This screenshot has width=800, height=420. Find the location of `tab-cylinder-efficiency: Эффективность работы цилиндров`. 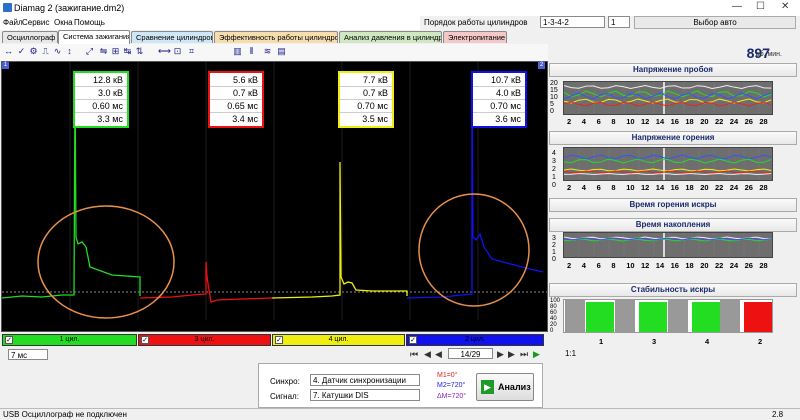

tab-cylinder-efficiency: Эффективность работы цилиндров is located at coordinates (276, 37).